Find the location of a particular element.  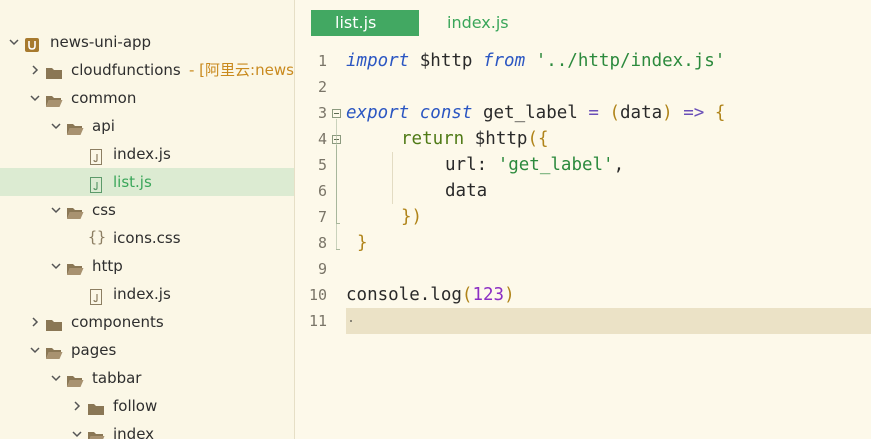

indent-guide is located at coordinates (392, 178).